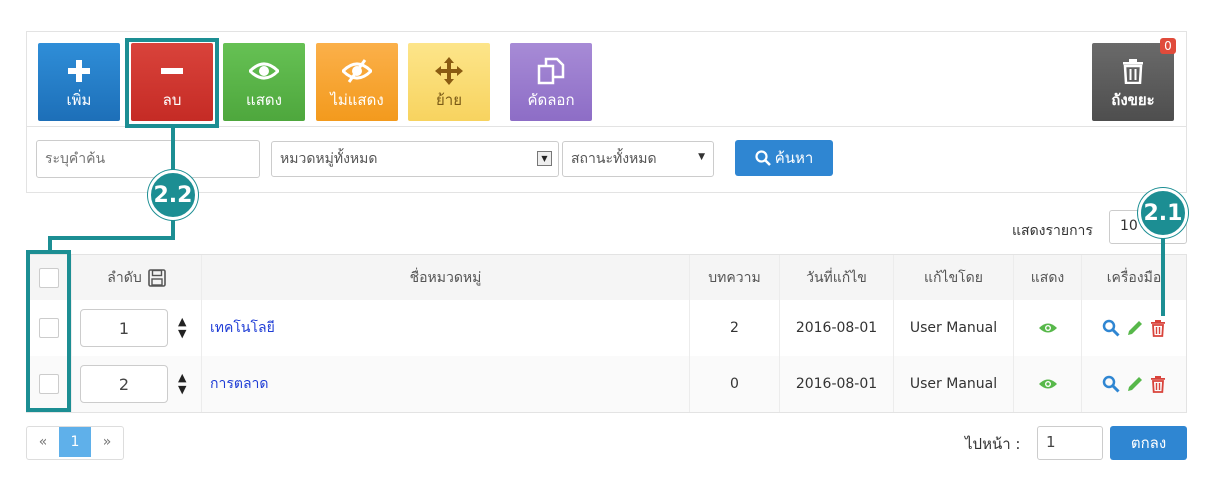 The height and width of the screenshot is (485, 1213). I want to click on show-count-value: 10, so click(1129, 226).